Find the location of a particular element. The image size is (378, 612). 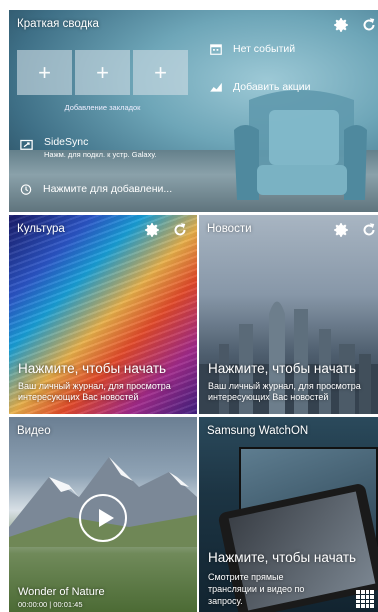

culture-title: Культура is located at coordinates (41, 229).